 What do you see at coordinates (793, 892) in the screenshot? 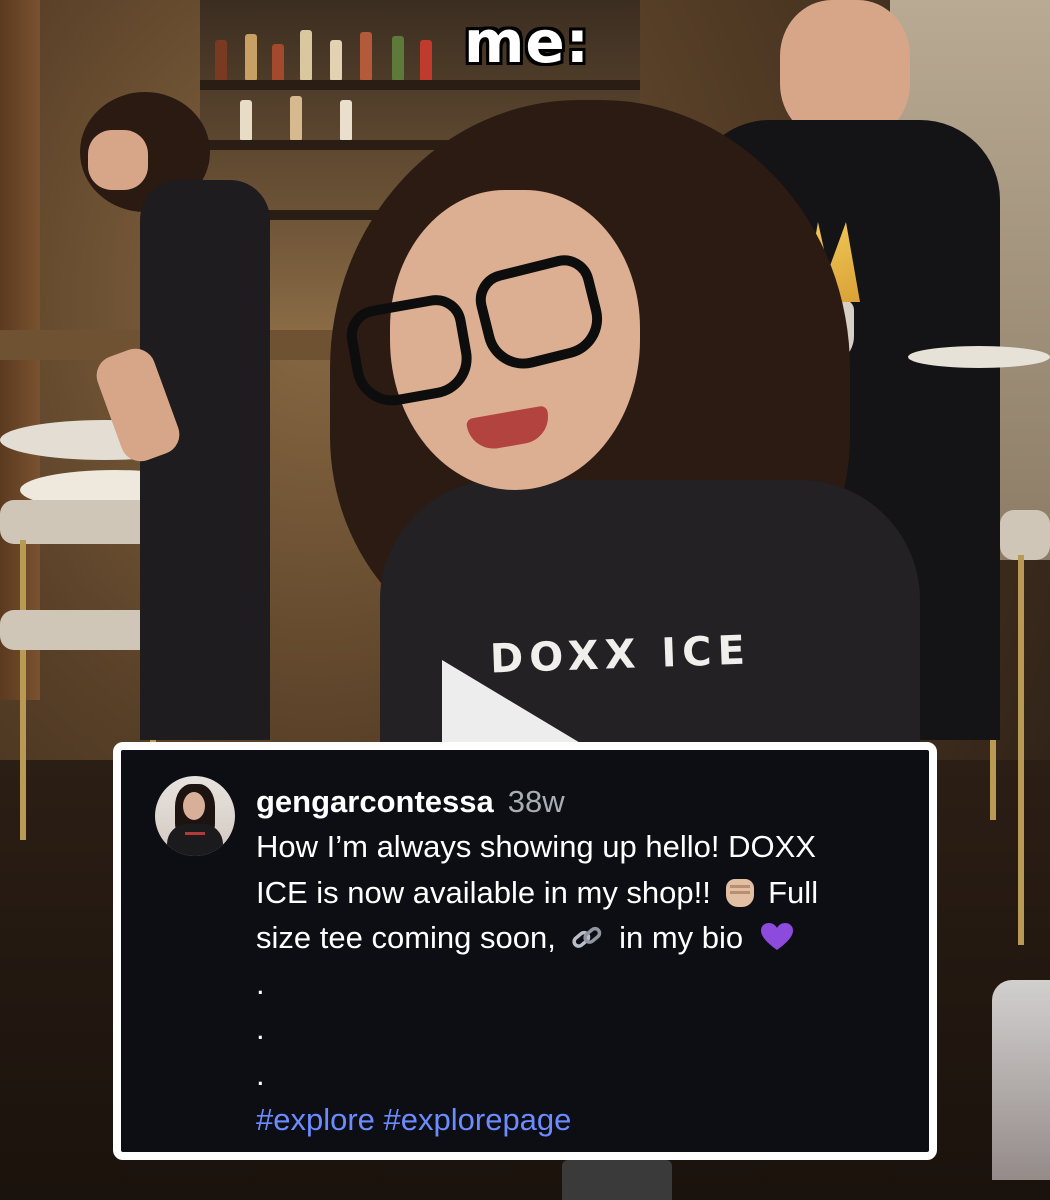
I see `caption-text: Full` at bounding box center [793, 892].